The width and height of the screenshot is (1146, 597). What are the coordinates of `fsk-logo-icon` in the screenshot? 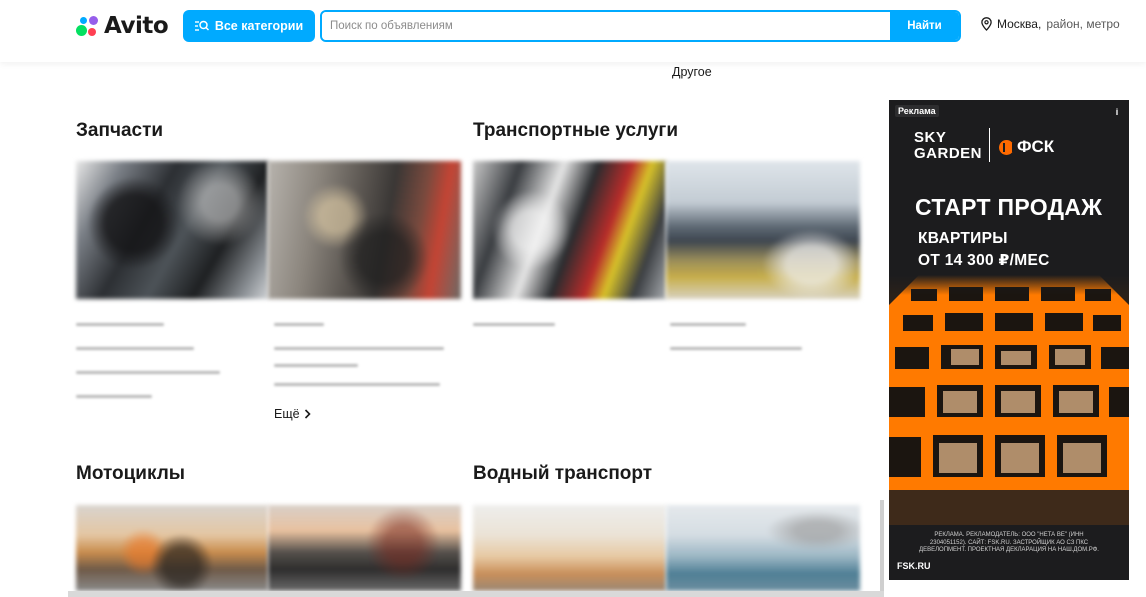 It's located at (1006, 147).